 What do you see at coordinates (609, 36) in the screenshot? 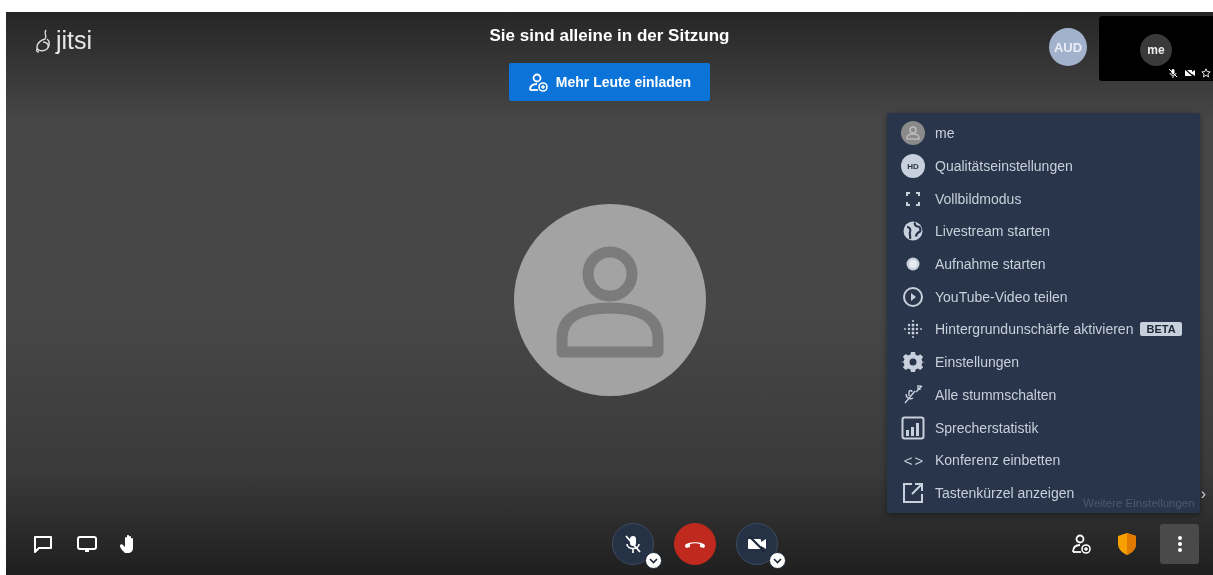
I see `meeting-status-title: Sie sind alleine in der Sitzung` at bounding box center [609, 36].